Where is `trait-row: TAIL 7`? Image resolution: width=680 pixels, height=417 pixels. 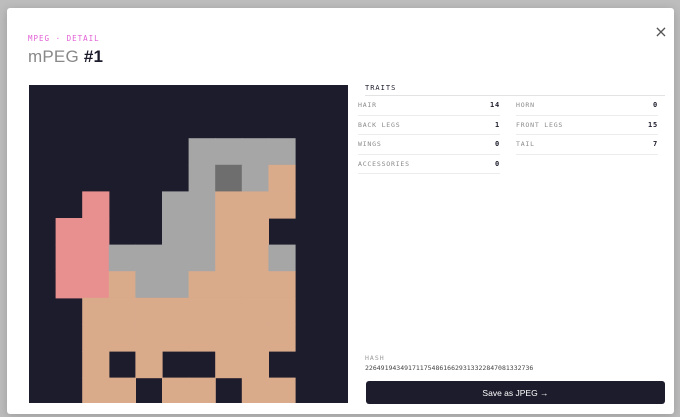 trait-row: TAIL 7 is located at coordinates (587, 145).